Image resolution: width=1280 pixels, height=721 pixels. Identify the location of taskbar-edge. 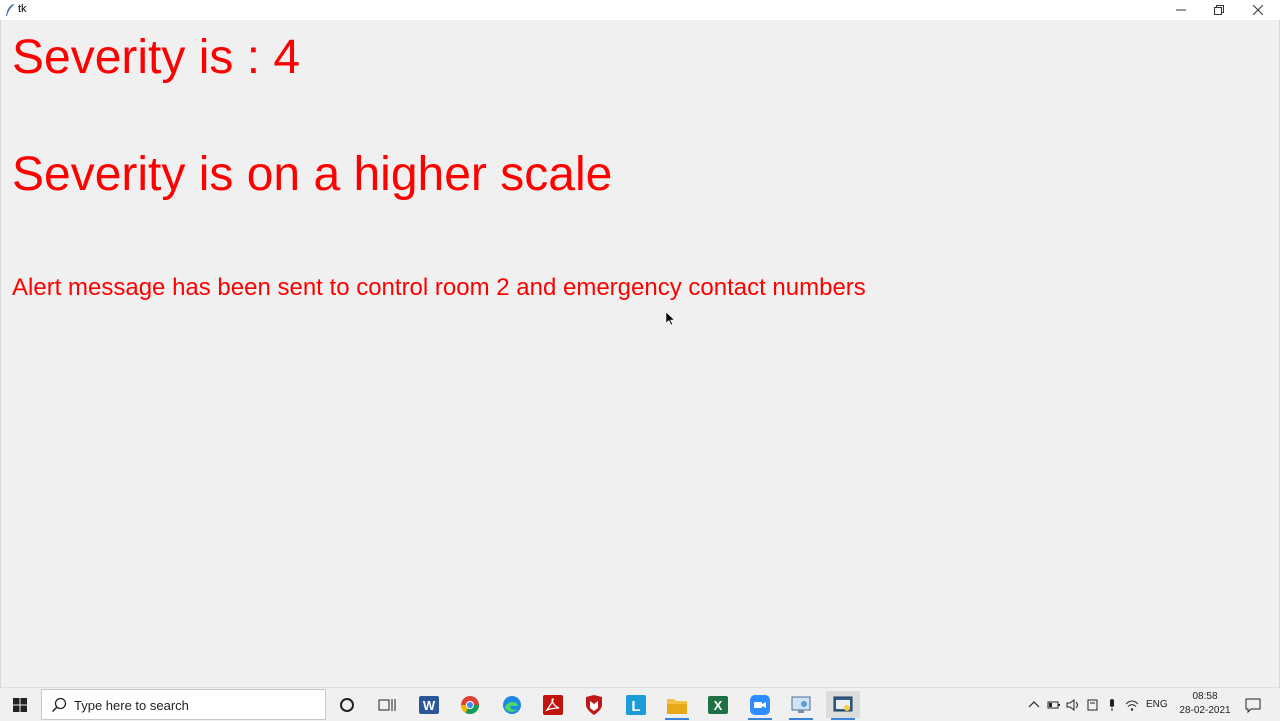
(512, 704).